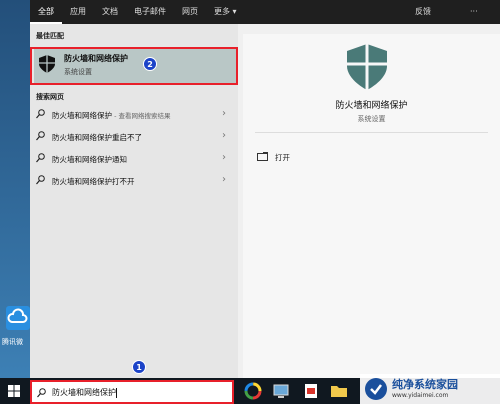  Describe the element at coordinates (141, 116) in the screenshot. I see `web-result-hint: - 查看网络搜索结果` at that location.